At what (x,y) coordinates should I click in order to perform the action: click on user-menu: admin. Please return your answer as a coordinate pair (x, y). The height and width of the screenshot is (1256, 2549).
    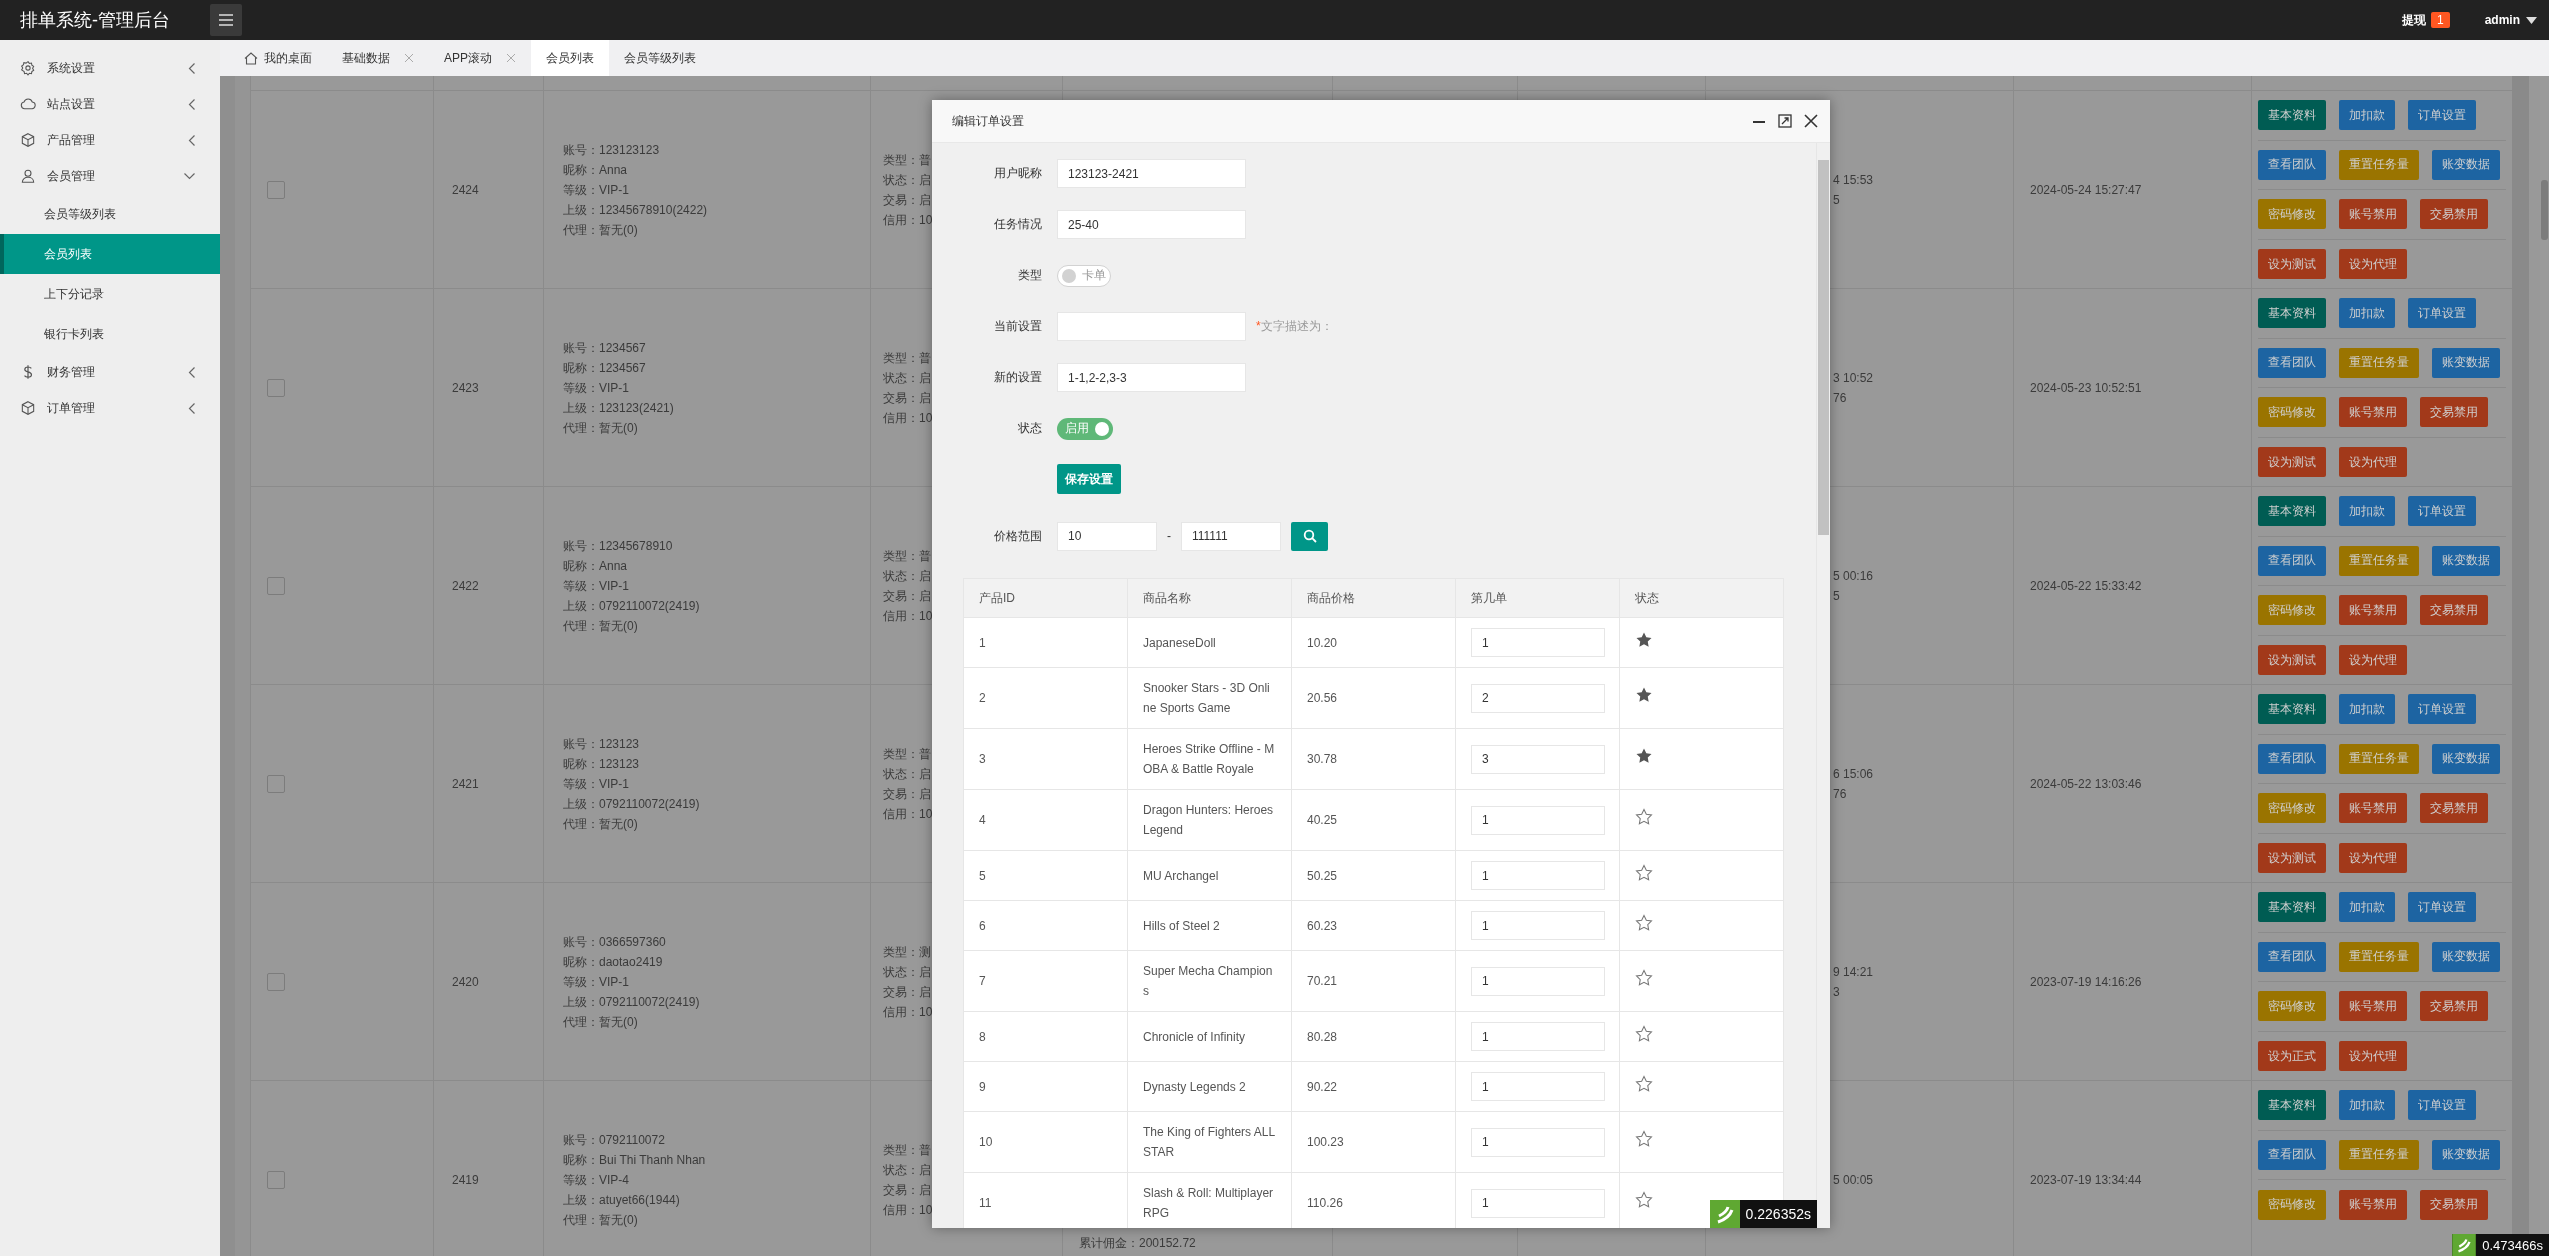
    Looking at the image, I should click on (2510, 20).